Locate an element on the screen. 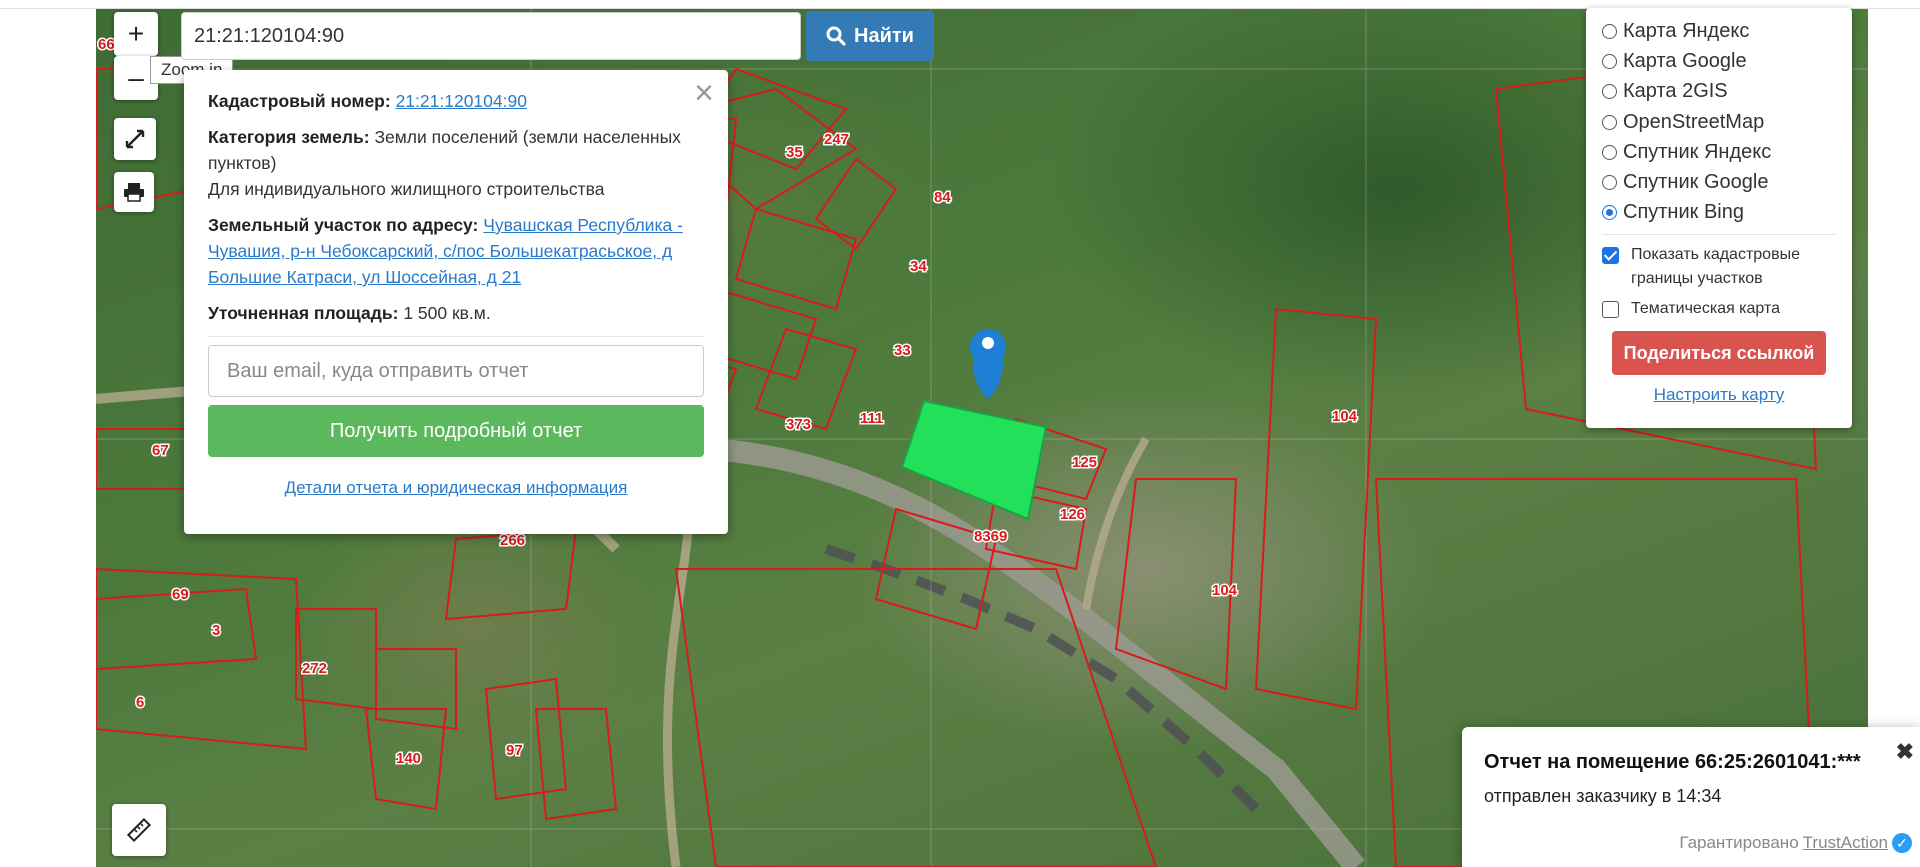 The image size is (1920, 867). layer-option: Спутник Bing is located at coordinates (1719, 213).